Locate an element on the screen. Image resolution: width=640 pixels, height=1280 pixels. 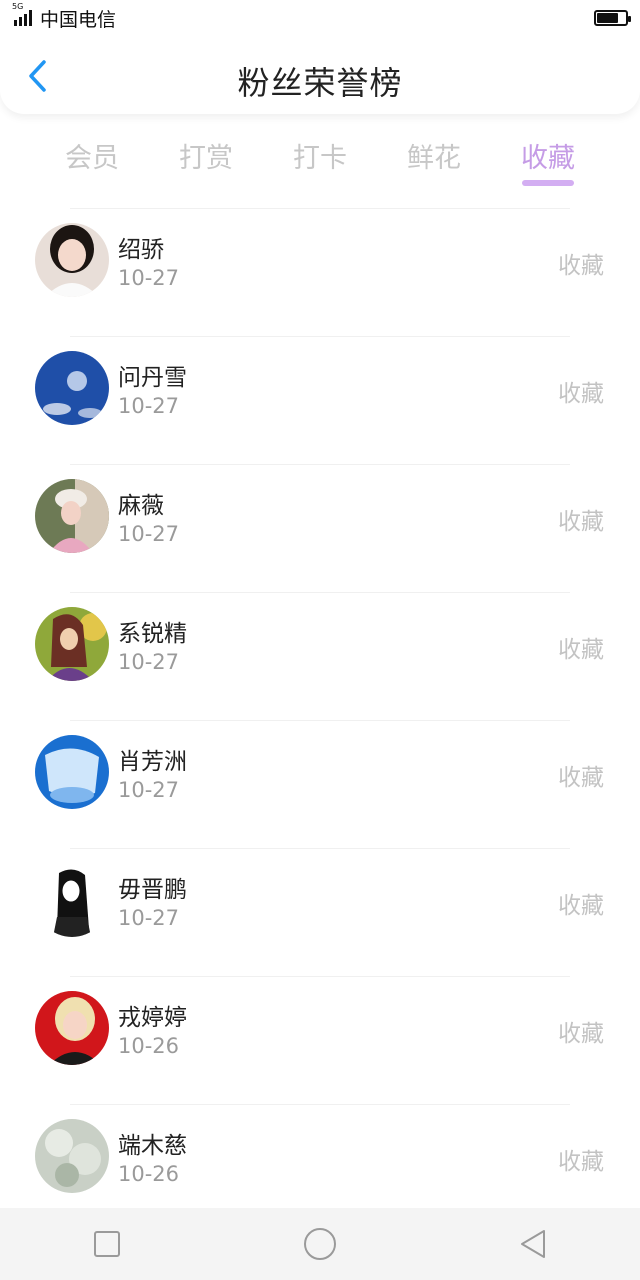
fan-name: 端木慈 is located at coordinates (152, 1146).